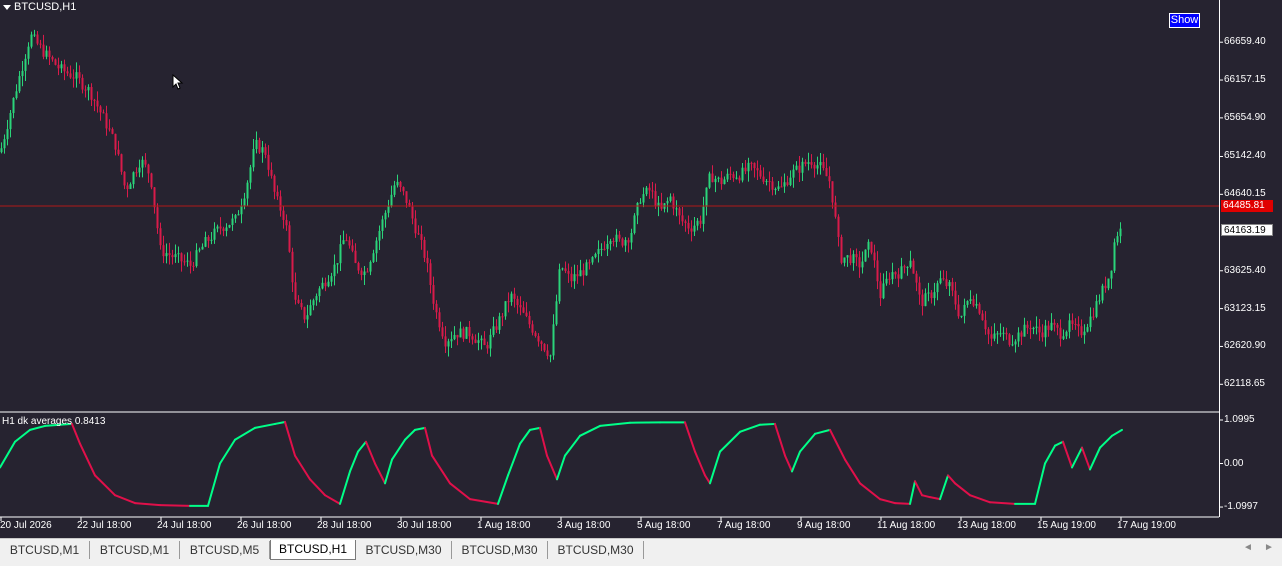 This screenshot has height=566, width=1282. What do you see at coordinates (1247, 230) in the screenshot?
I see `marker-price-tag: 64163.19` at bounding box center [1247, 230].